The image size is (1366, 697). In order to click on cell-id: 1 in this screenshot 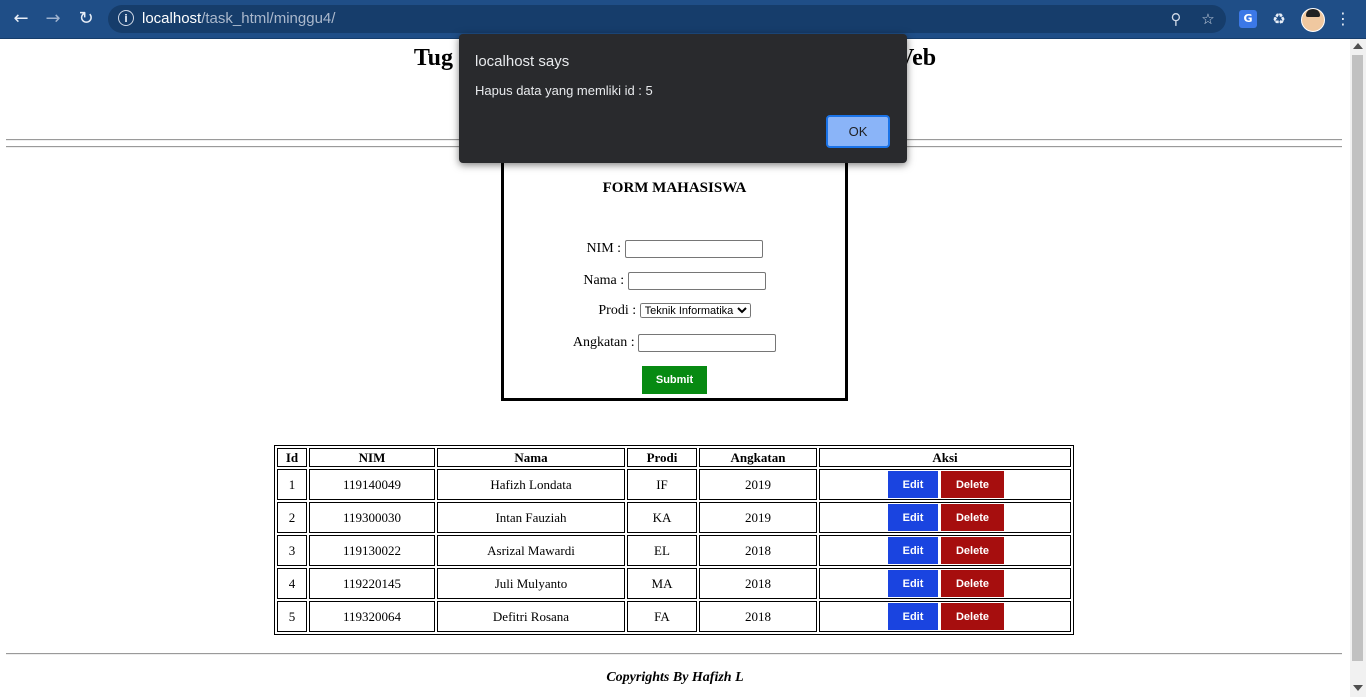, I will do `click(292, 484)`.